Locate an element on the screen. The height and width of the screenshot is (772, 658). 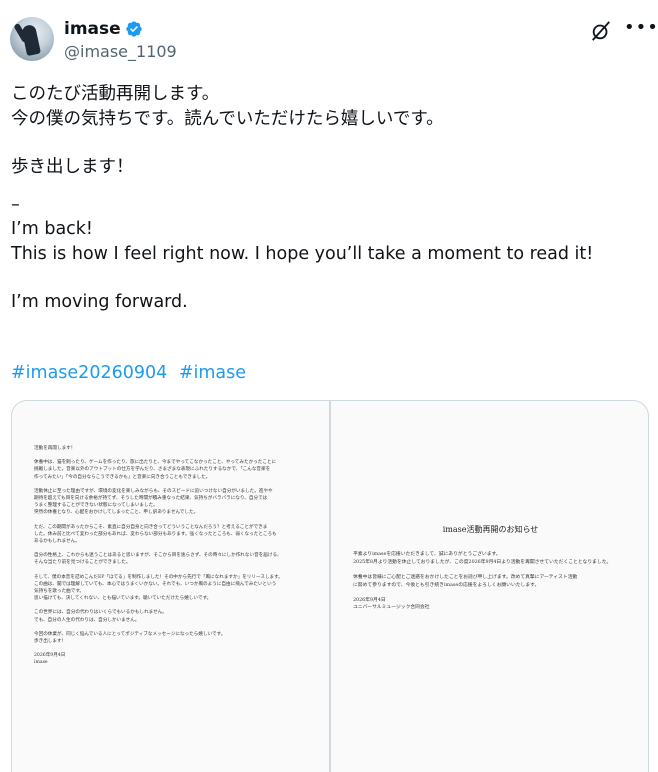
avatar is located at coordinates (32, 39).